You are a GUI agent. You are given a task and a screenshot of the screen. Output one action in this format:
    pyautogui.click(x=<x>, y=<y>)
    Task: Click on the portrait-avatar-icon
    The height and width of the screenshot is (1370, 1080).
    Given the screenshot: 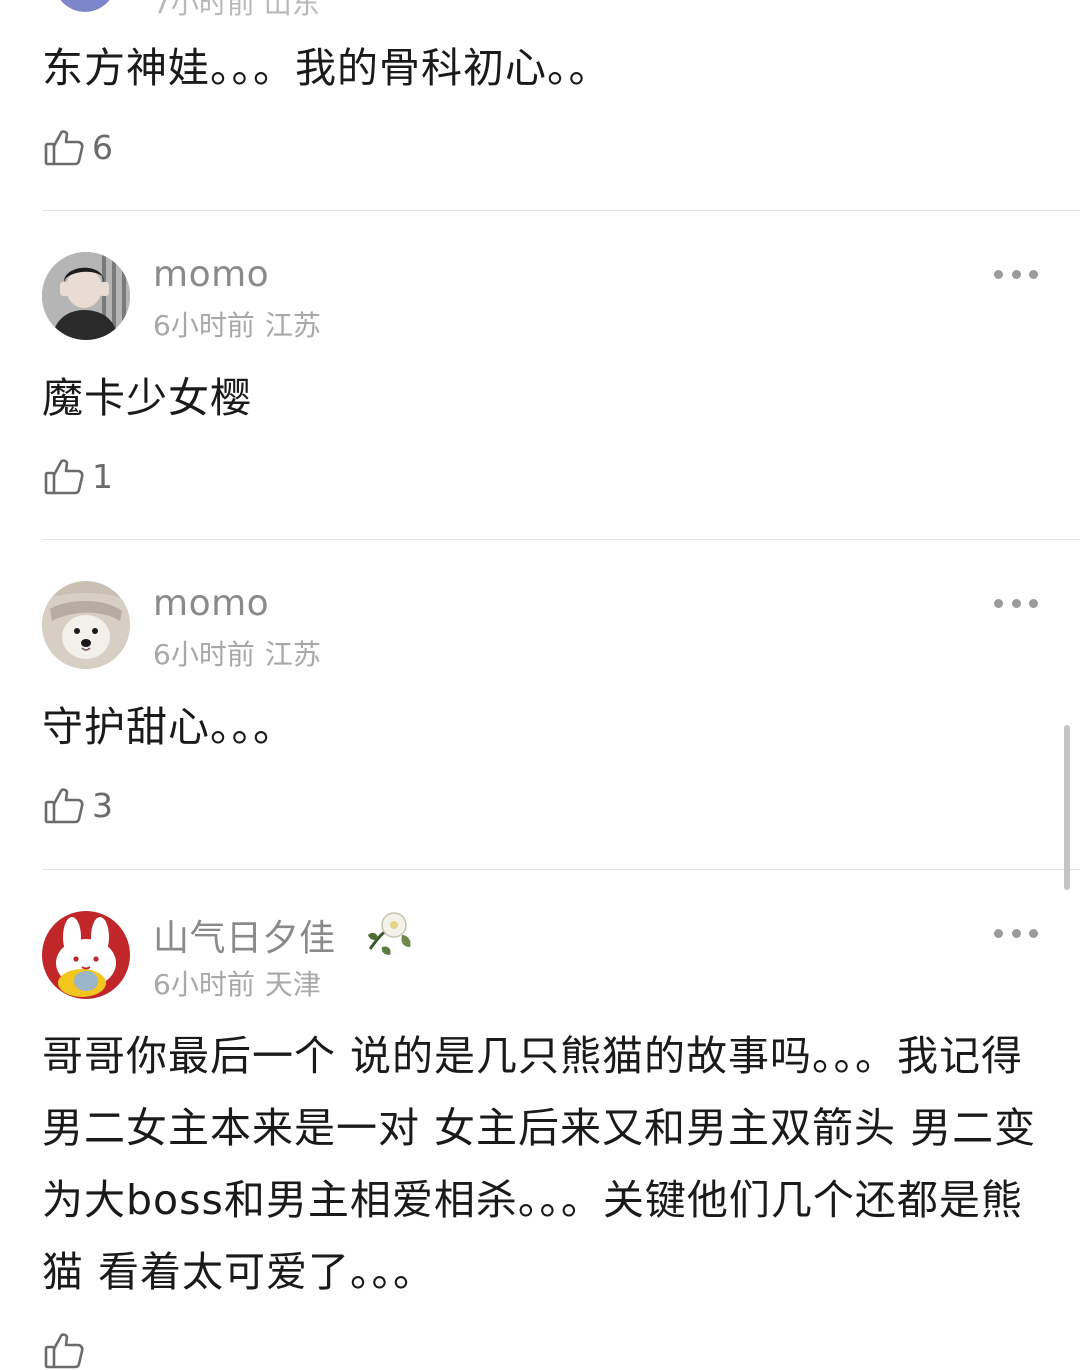 What is the action you would take?
    pyautogui.click(x=86, y=296)
    